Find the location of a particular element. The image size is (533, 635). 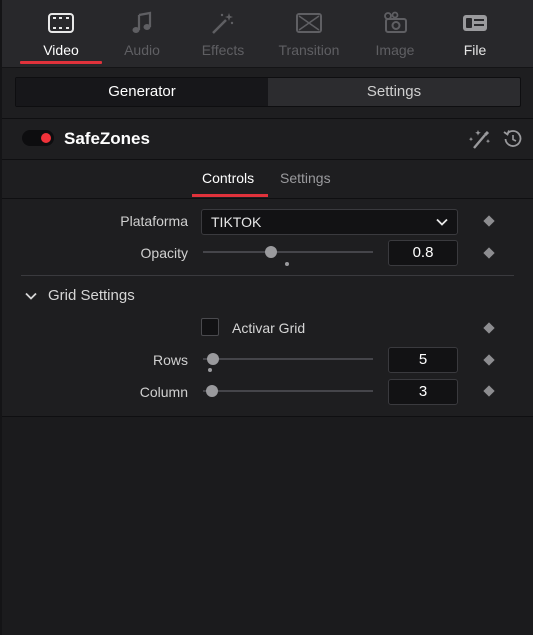

rows-default-marker is located at coordinates (210, 370).